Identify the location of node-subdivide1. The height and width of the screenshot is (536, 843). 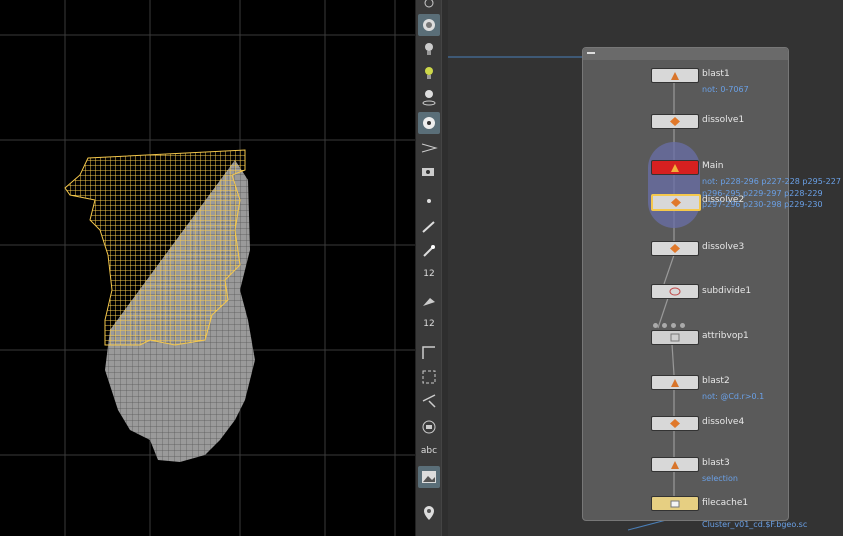
(675, 291).